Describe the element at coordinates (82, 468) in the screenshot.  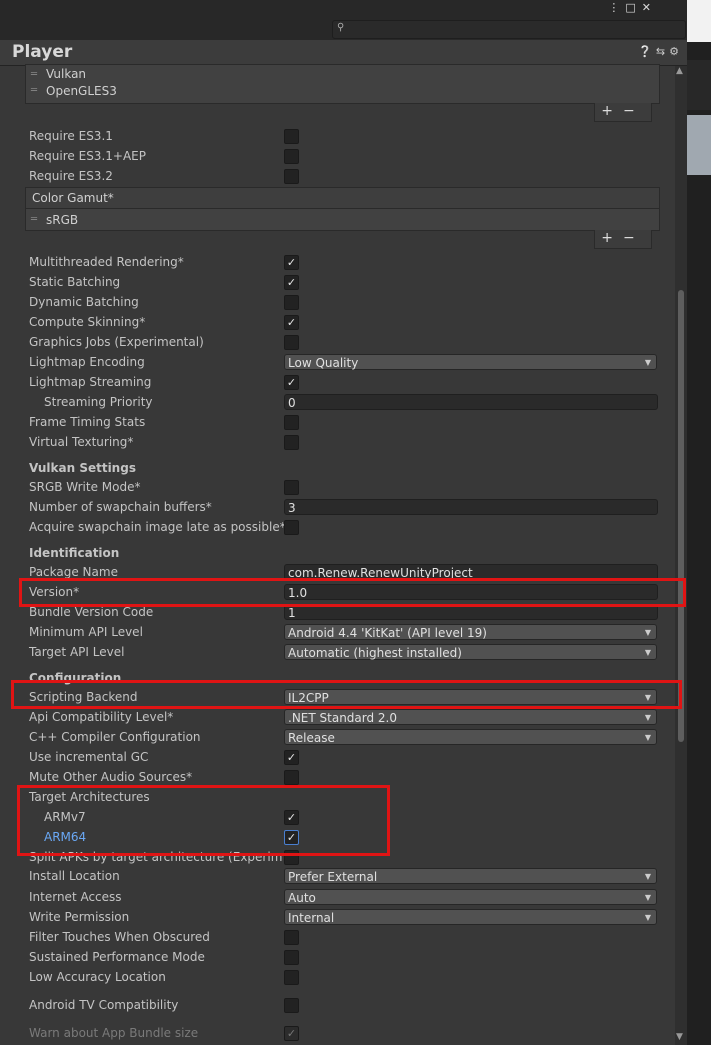
I see `vulkan-settings-header: Vulkan Settings` at that location.